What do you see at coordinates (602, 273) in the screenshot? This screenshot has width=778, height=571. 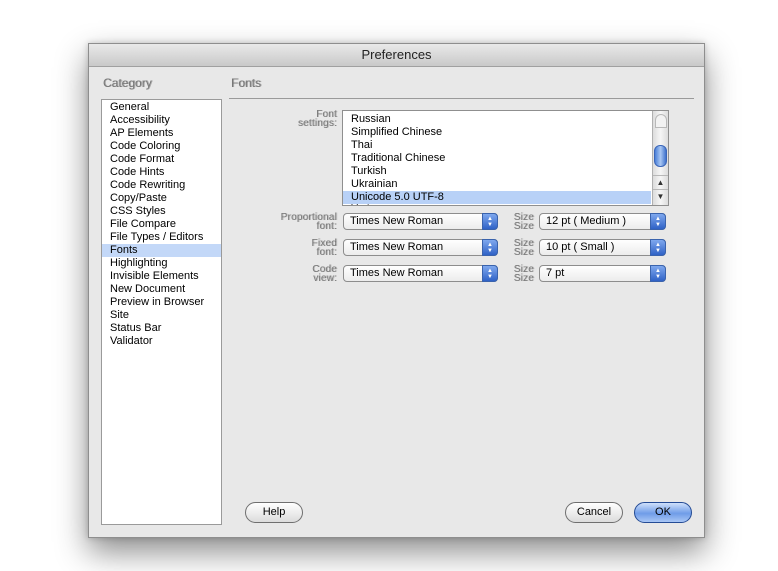 I see `code-view-size-select: 7 pt ▲ ▼` at bounding box center [602, 273].